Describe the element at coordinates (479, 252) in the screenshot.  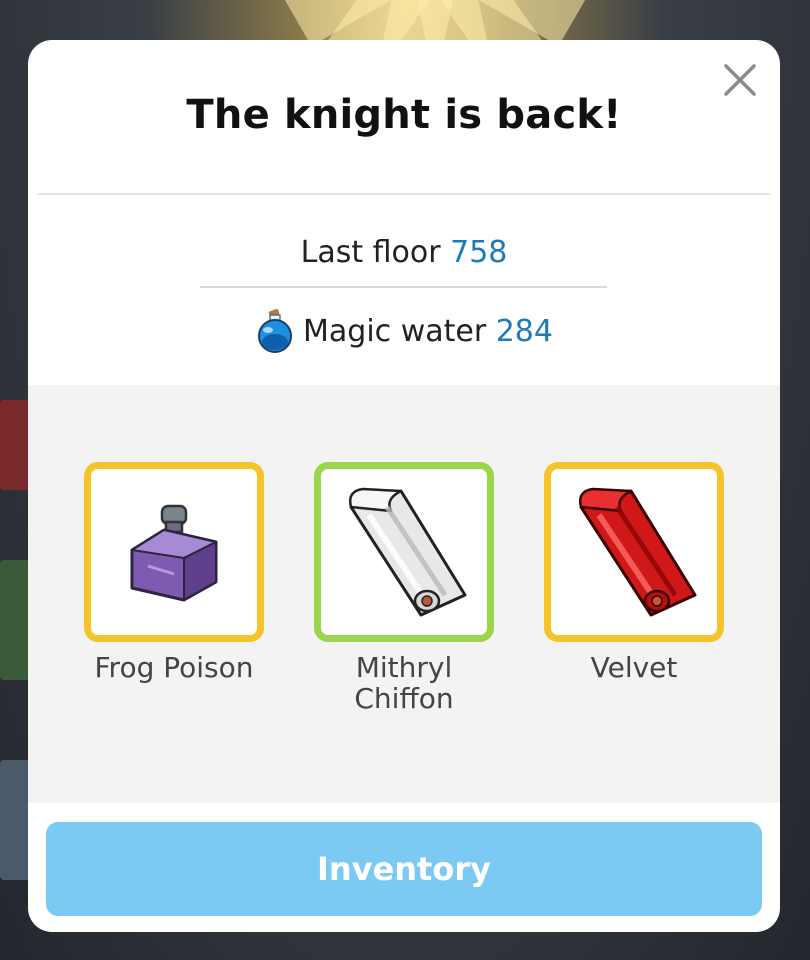
I see `last-floor-value: 758` at that location.